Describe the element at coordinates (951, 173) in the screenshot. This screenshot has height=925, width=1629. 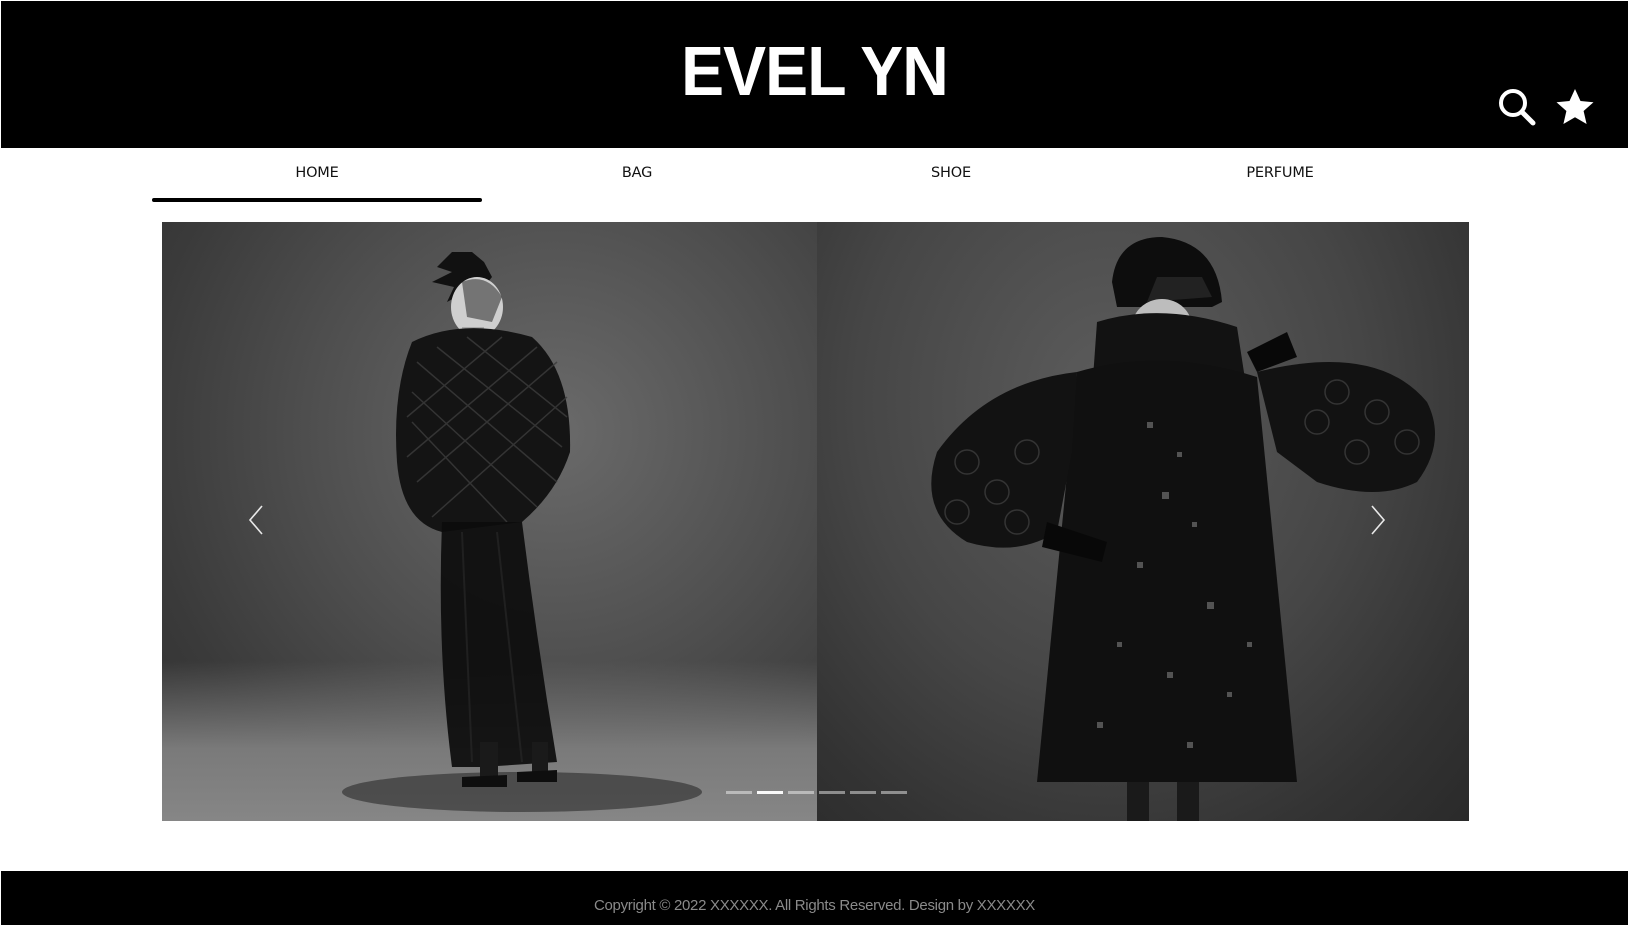
I see `nav-item-shoe: SHOE` at that location.